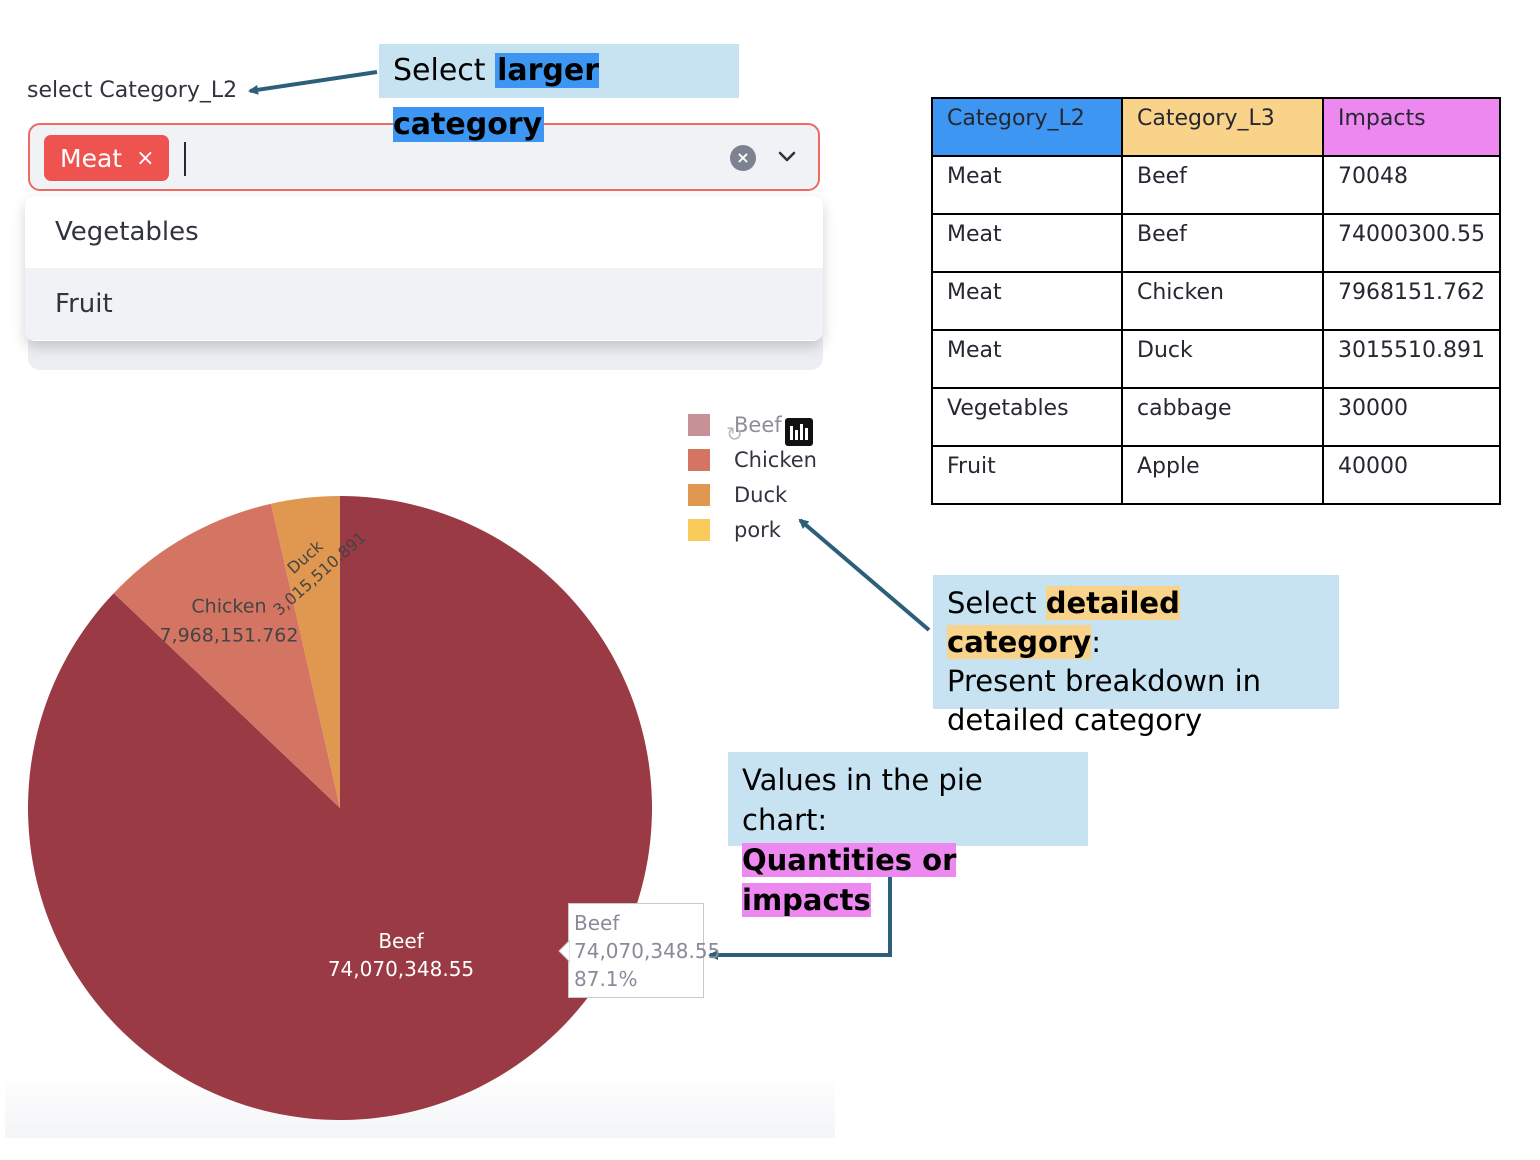  Describe the element at coordinates (799, 432) in the screenshot. I see `modebar-icon` at that location.